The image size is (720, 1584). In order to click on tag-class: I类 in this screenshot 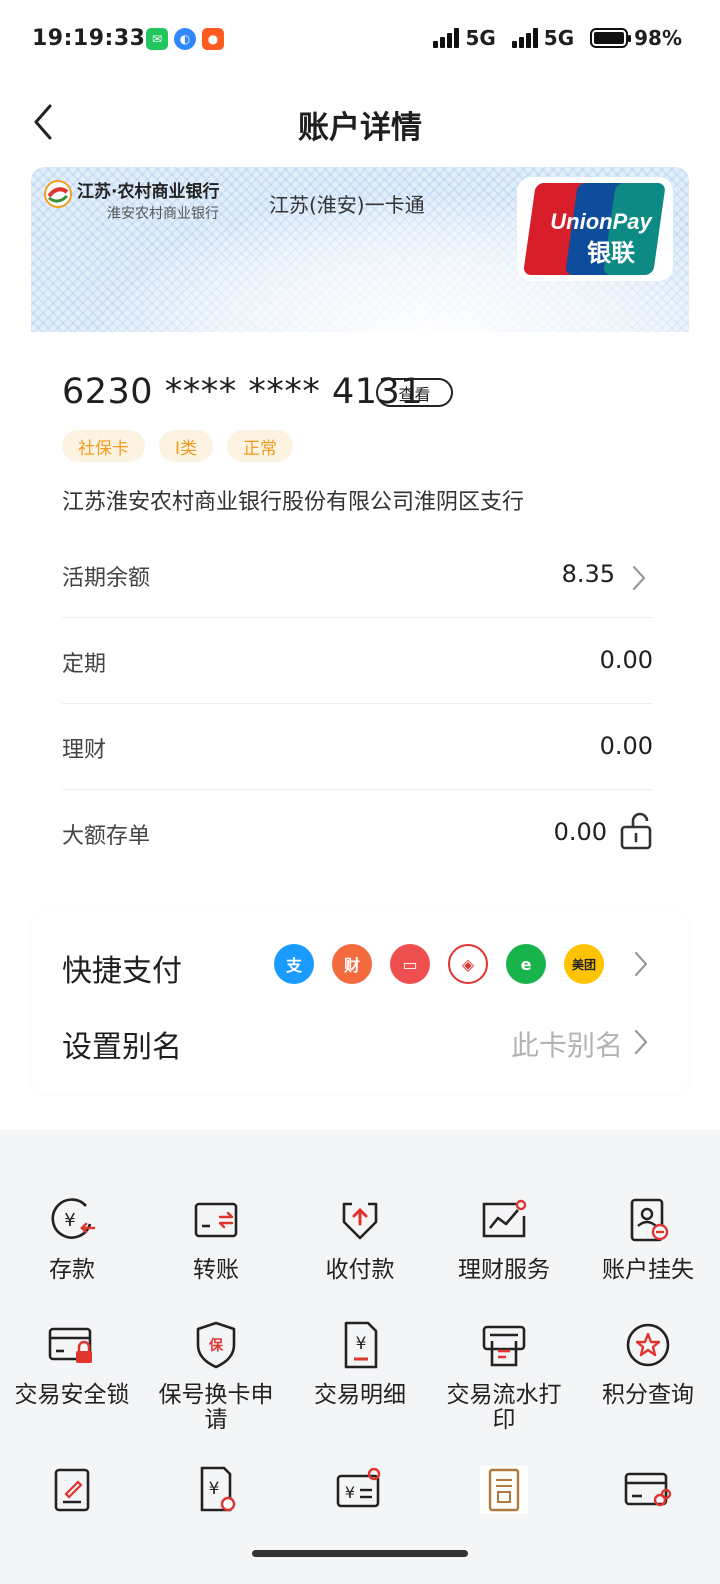, I will do `click(186, 446)`.